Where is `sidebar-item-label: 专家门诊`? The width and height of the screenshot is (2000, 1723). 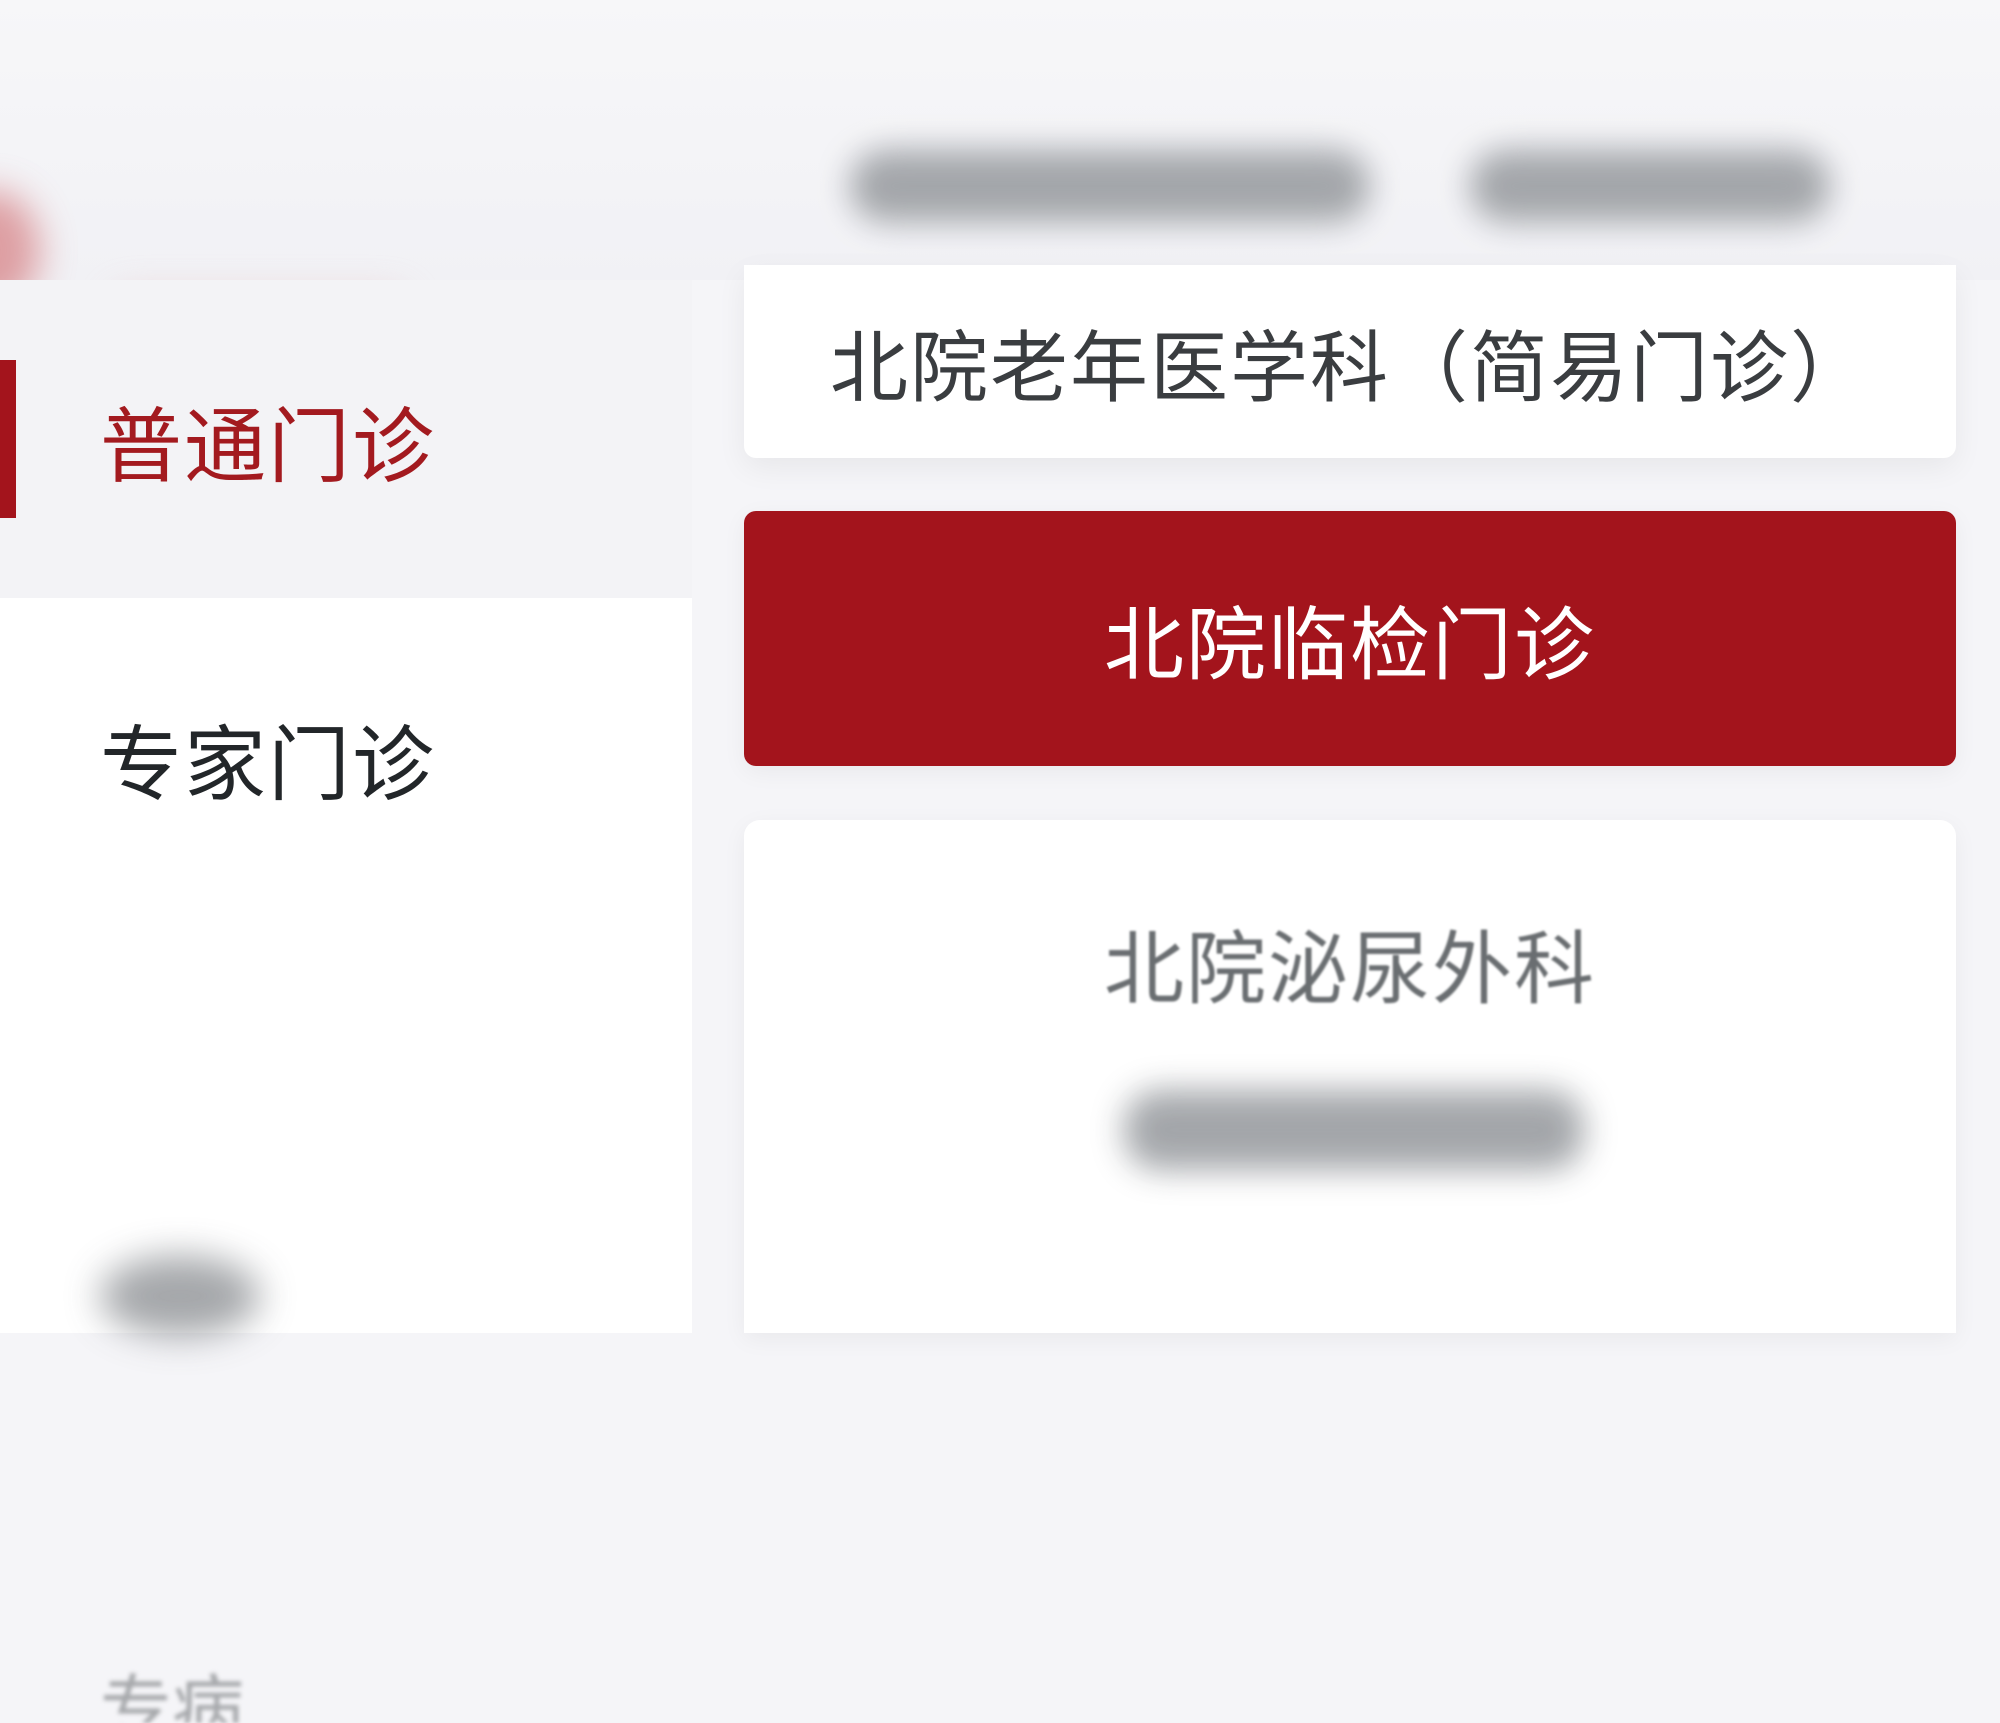
sidebar-item-label: 专家门诊 is located at coordinates (268, 765).